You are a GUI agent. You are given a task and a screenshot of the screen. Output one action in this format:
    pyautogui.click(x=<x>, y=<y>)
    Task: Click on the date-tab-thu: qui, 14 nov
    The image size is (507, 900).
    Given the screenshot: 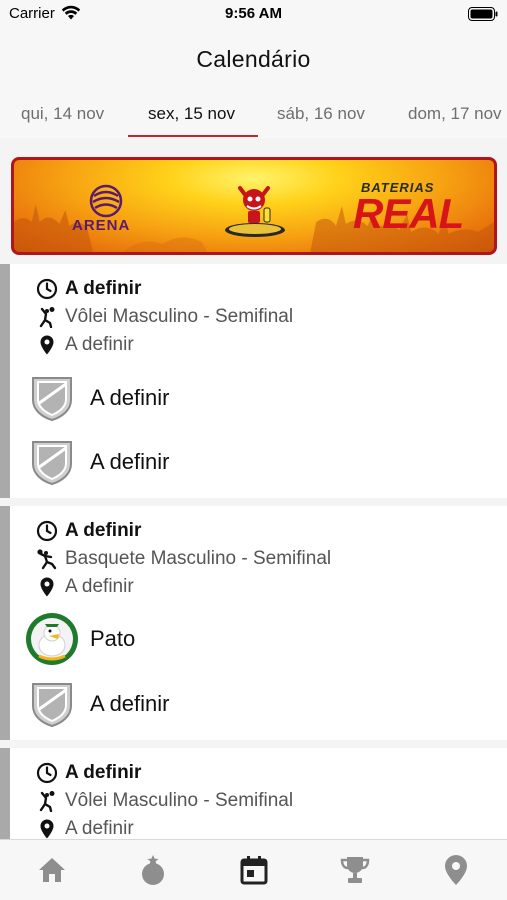 What is the action you would take?
    pyautogui.click(x=62, y=114)
    